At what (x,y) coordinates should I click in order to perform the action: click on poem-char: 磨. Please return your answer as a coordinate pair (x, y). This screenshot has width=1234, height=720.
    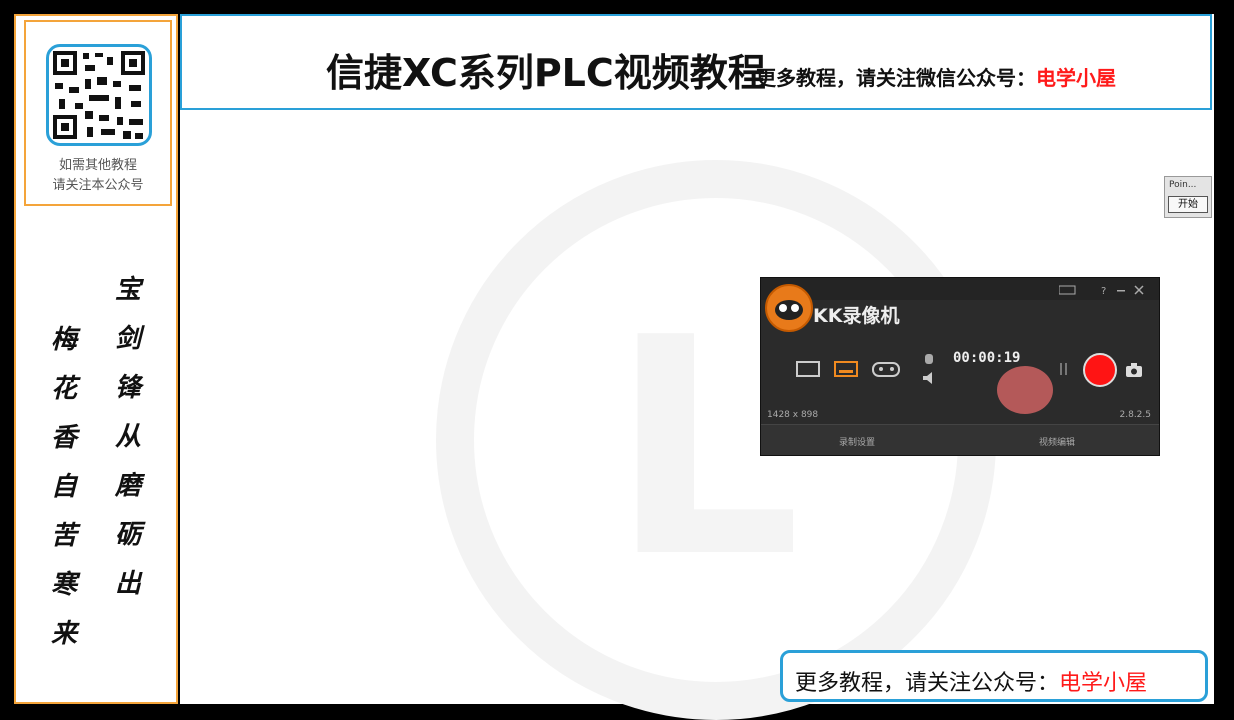
    Looking at the image, I should click on (127, 486).